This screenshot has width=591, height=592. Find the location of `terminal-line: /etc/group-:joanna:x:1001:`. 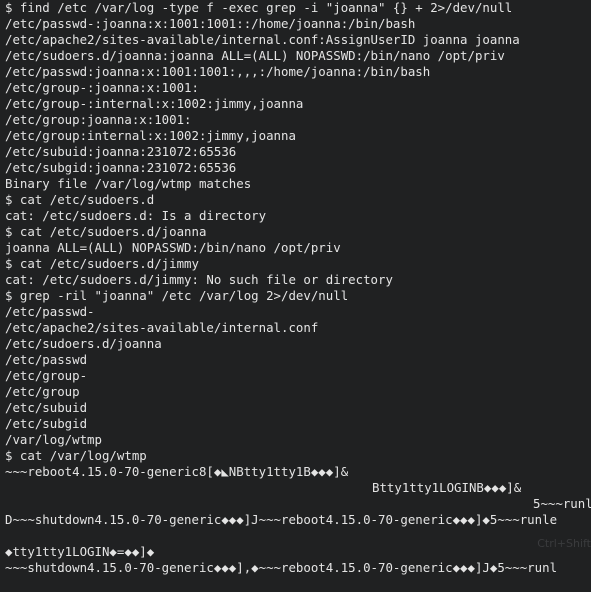

terminal-line: /etc/group-:joanna:x:1001: is located at coordinates (102, 87).